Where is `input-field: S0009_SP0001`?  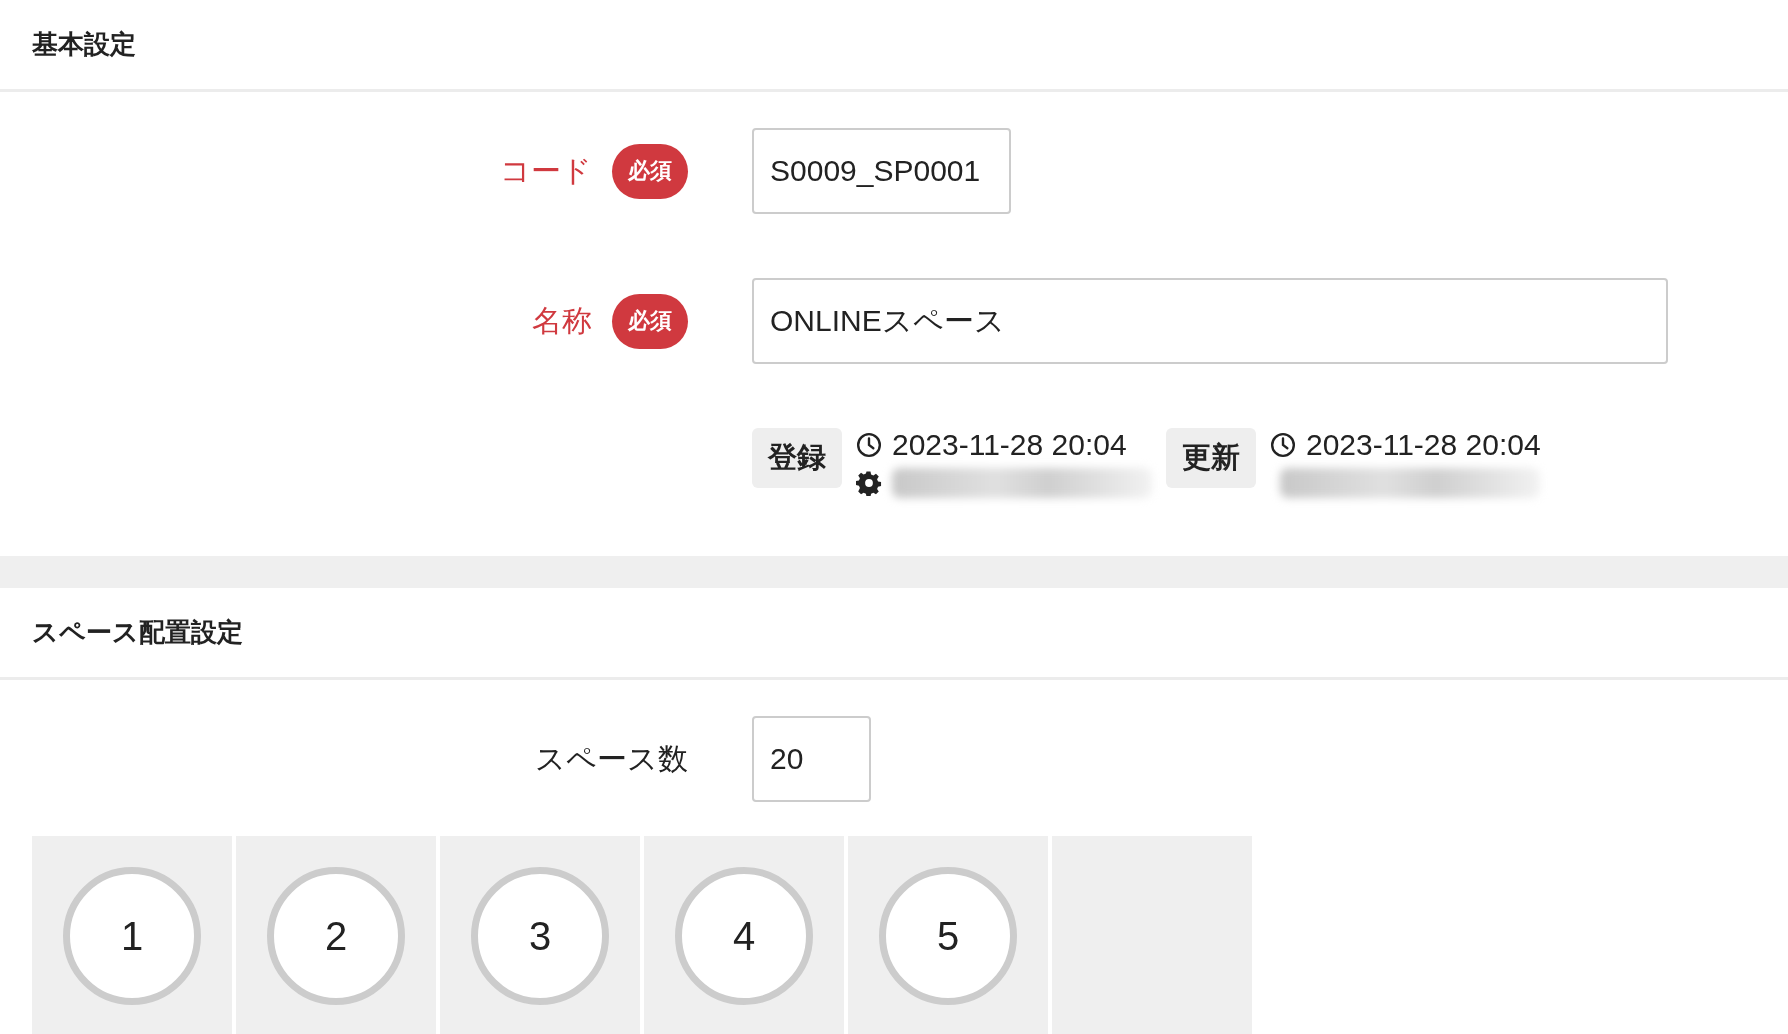 input-field: S0009_SP0001 is located at coordinates (881, 171).